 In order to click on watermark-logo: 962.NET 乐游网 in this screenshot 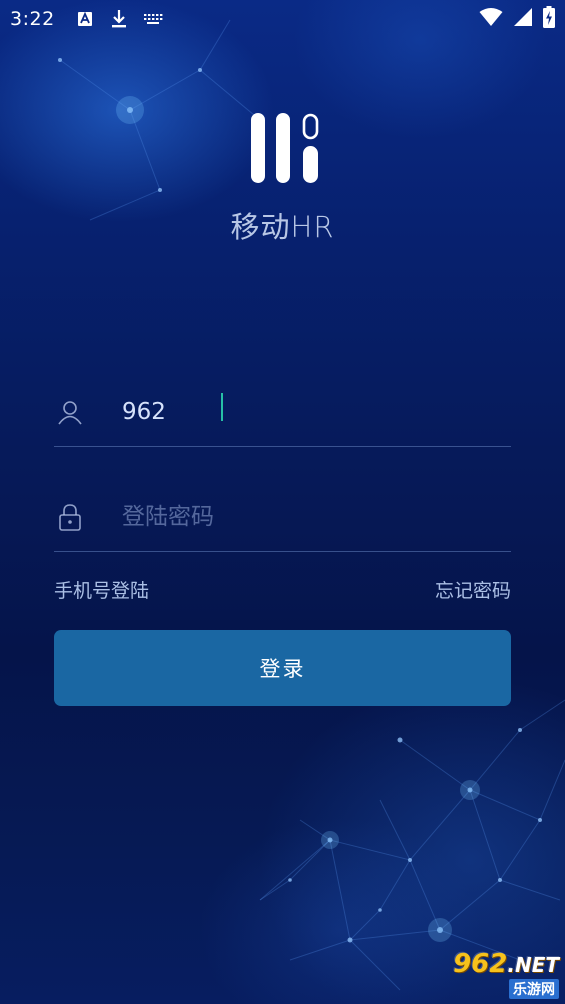, I will do `click(493, 974)`.